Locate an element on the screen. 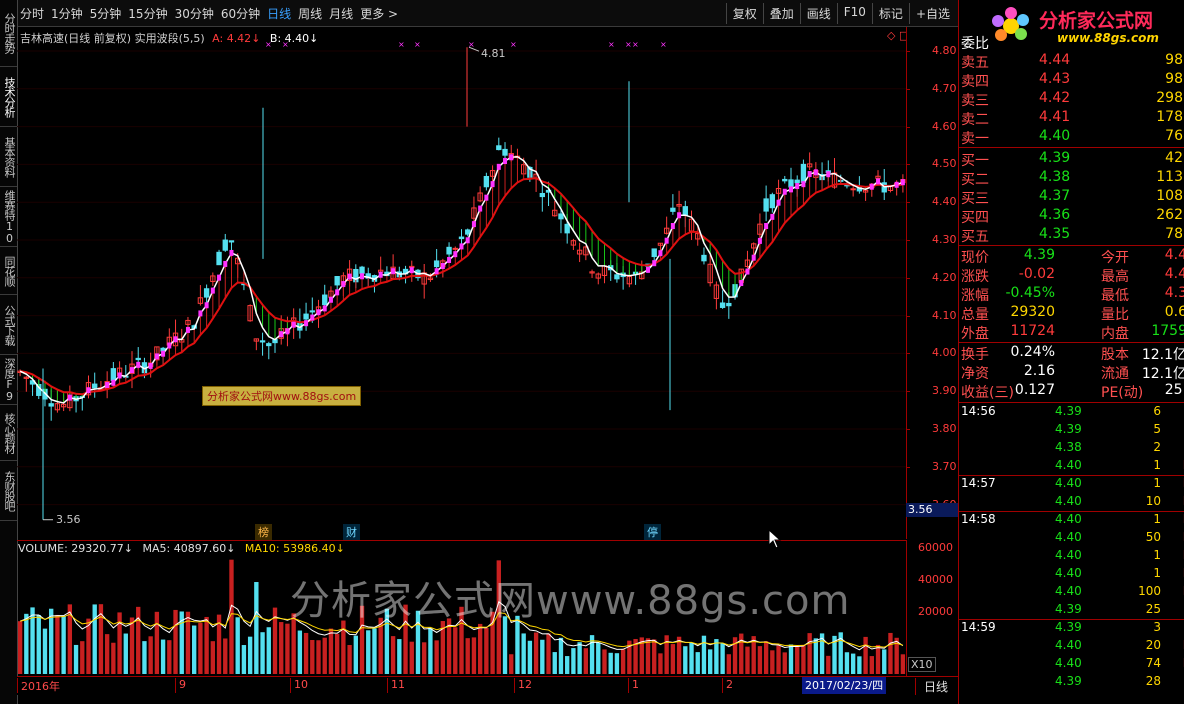 The width and height of the screenshot is (1184, 704). tick-volume: 100 is located at coordinates (1149, 591).